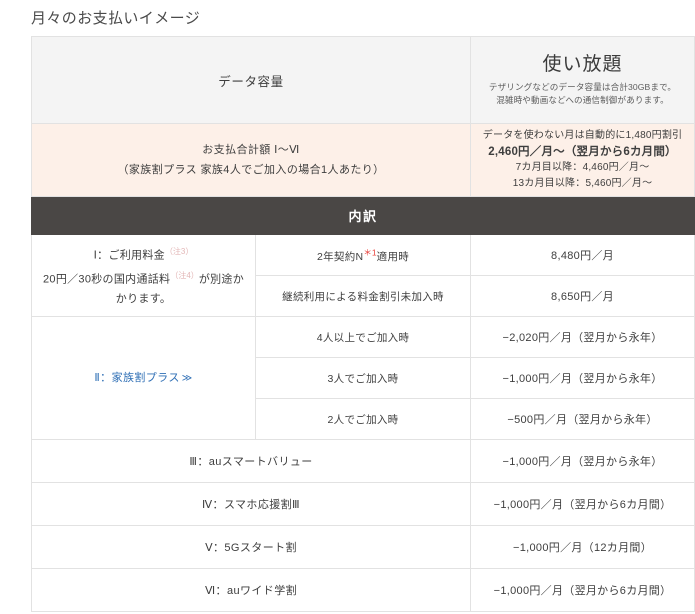 The height and width of the screenshot is (614, 695). I want to click on breakdown-band-row: 内訳, so click(362, 215).